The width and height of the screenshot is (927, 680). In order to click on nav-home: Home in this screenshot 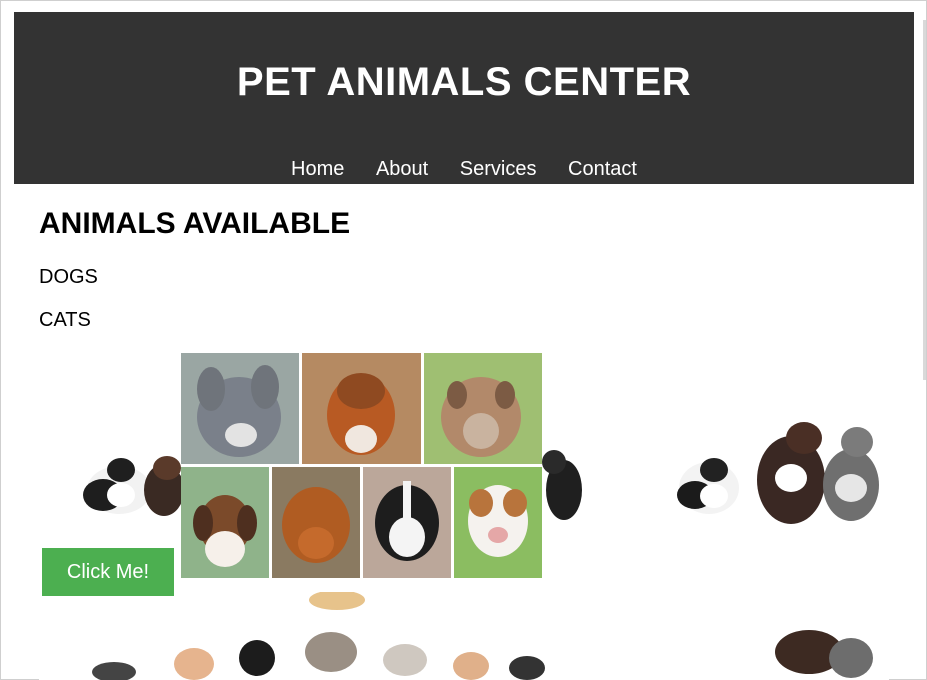, I will do `click(317, 169)`.